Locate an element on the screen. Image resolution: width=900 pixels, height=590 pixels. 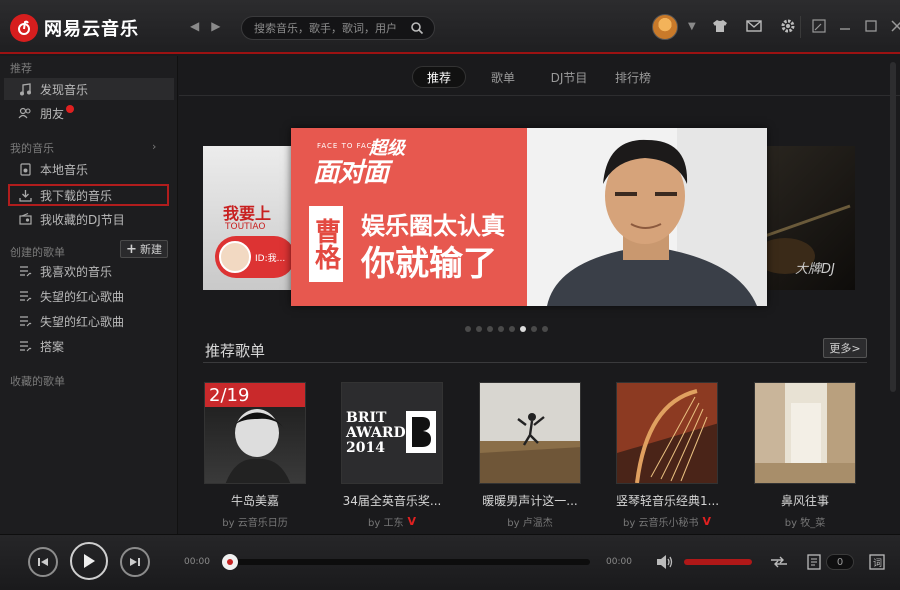
sidebar-item-dj-collection: 我收藏的DJ节目 is located at coordinates (89, 219).